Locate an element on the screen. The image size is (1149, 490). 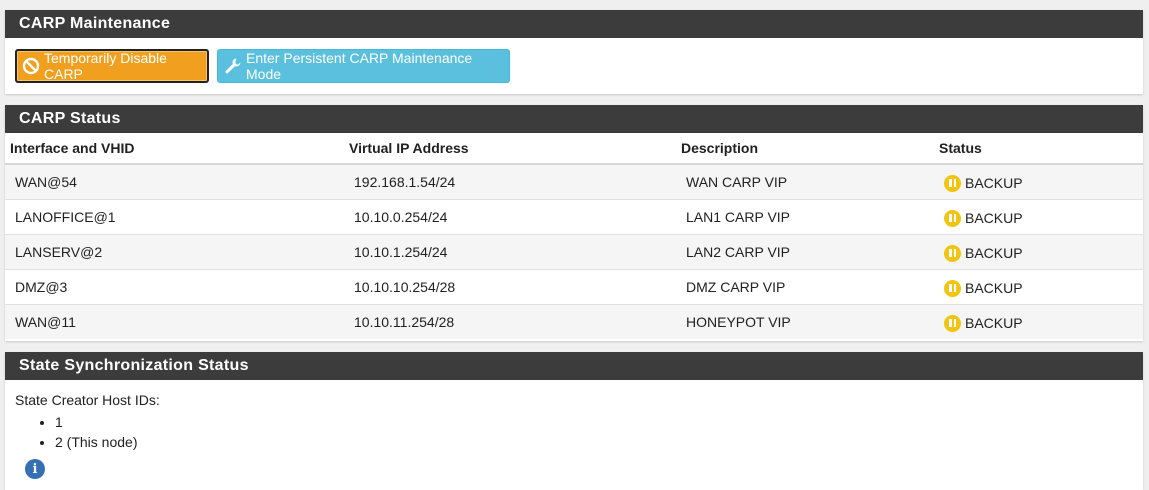
list-item: 1 is located at coordinates (594, 422).